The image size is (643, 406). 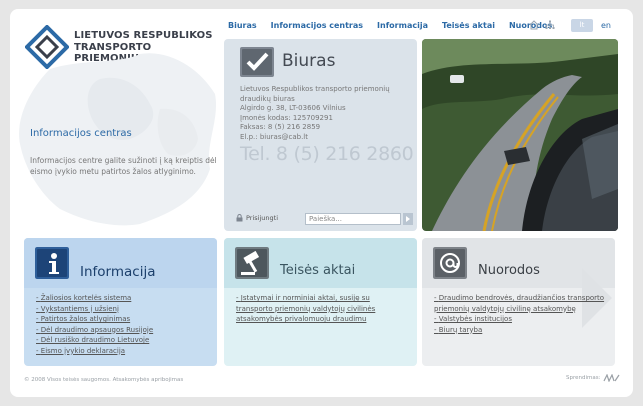 I want to click on list-item: Vykstantiems į užsienį, so click(x=94, y=309).